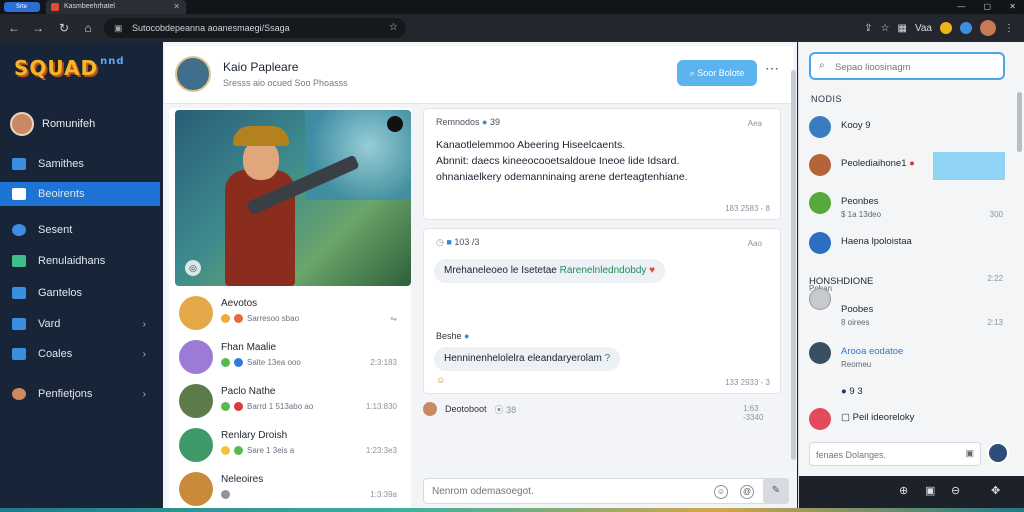 Image resolution: width=1024 pixels, height=512 pixels. Describe the element at coordinates (290, 489) in the screenshot. I see `member-item: Neleoires 1:3:39a` at that location.